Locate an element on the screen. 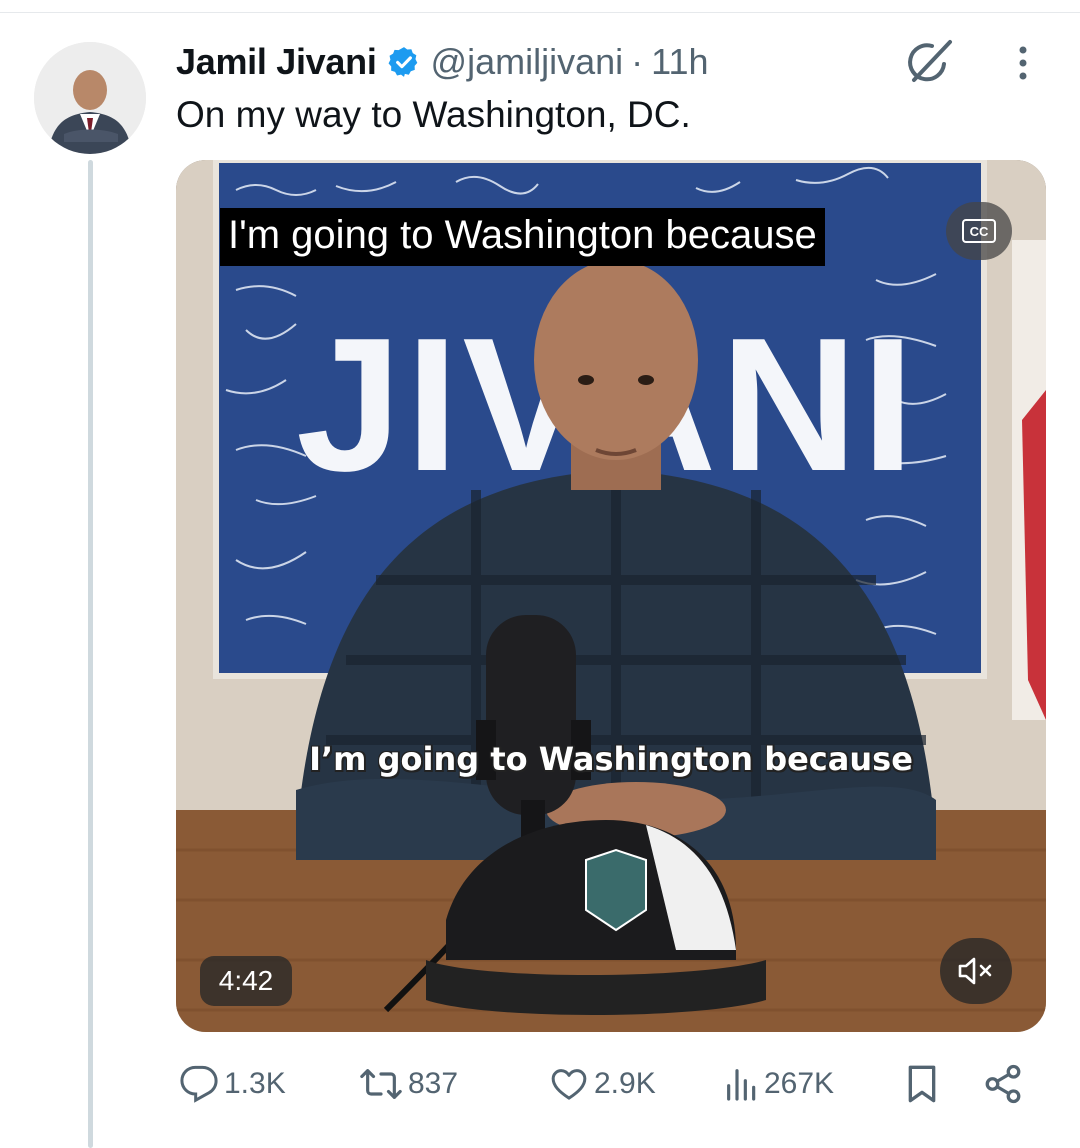 Image resolution: width=1080 pixels, height=1148 pixels. mute-icon is located at coordinates (976, 971).